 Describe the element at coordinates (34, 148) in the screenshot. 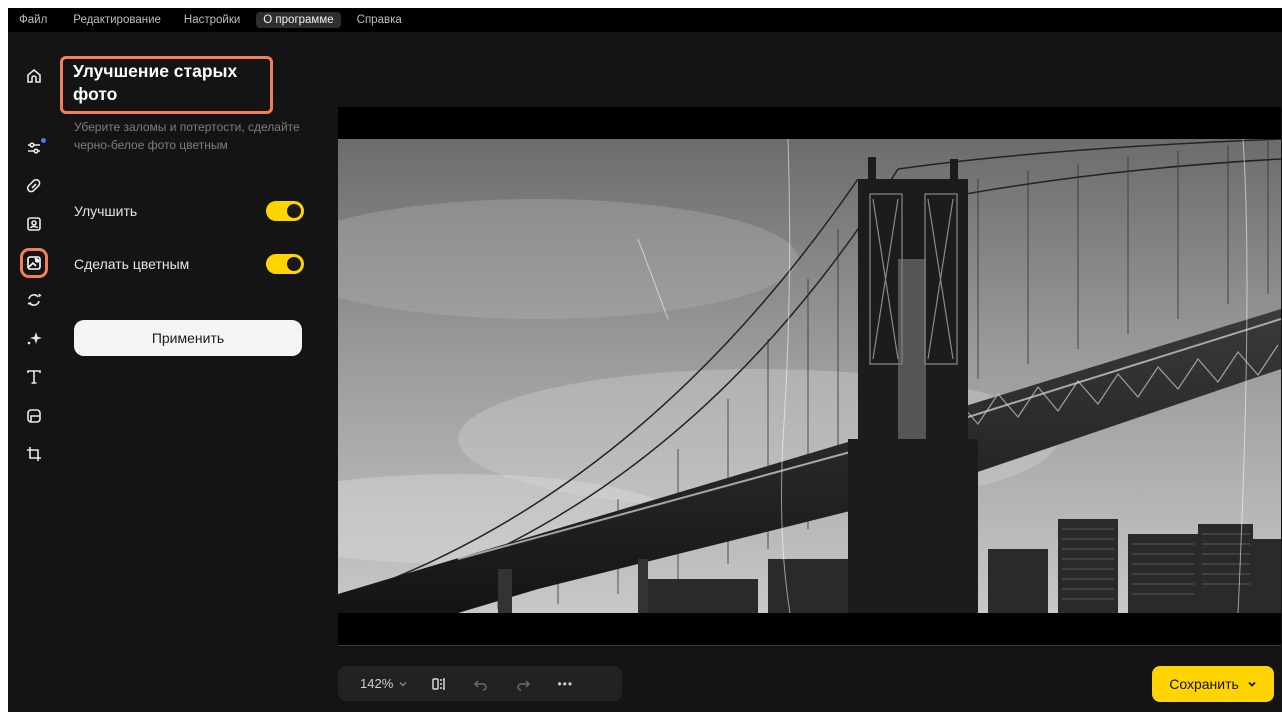

I see `adjustments-icon` at that location.